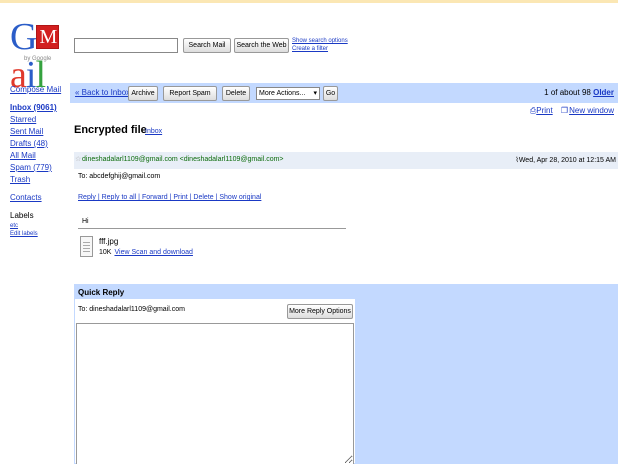 The height and width of the screenshot is (464, 618). I want to click on star-icon: ☆, so click(78, 159).